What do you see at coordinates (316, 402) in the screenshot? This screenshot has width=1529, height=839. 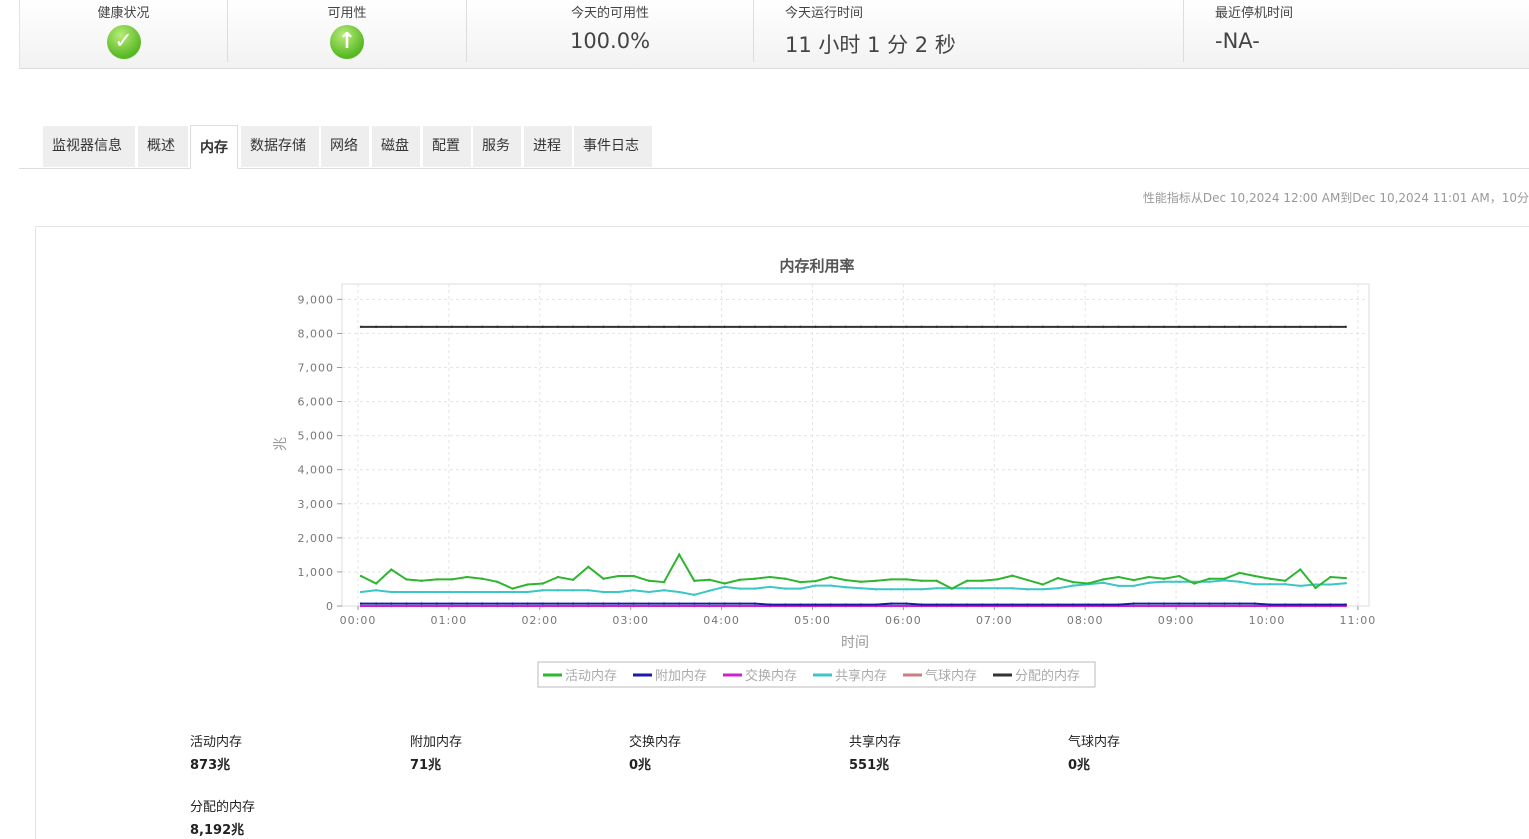 I see `y-tick-label: 6,000` at bounding box center [316, 402].